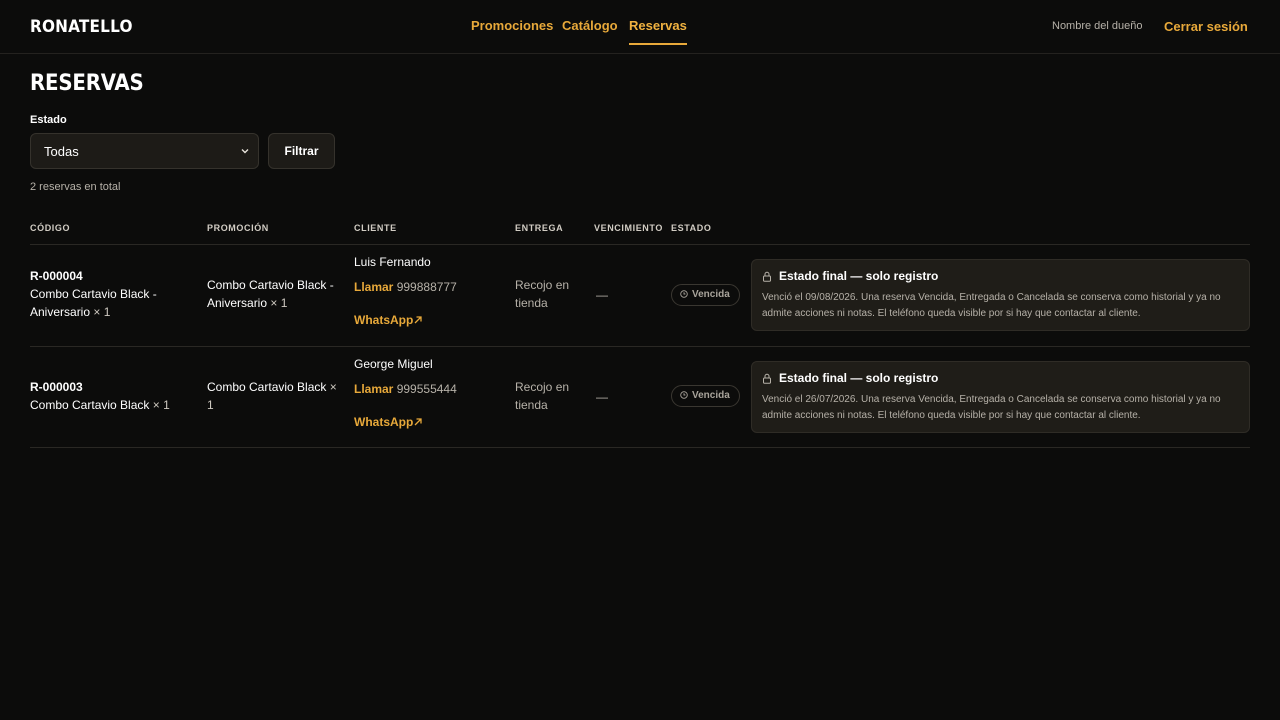 This screenshot has height=720, width=1280. Describe the element at coordinates (75, 187) in the screenshot. I see `total-count: 2 reservas en total` at that location.